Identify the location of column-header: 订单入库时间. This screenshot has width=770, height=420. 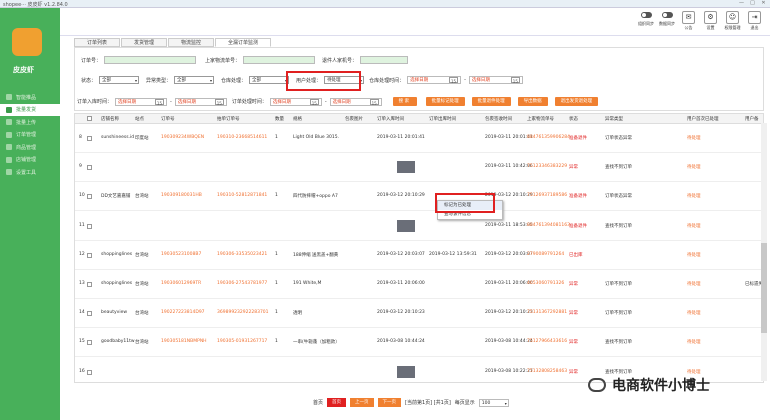
(390, 119).